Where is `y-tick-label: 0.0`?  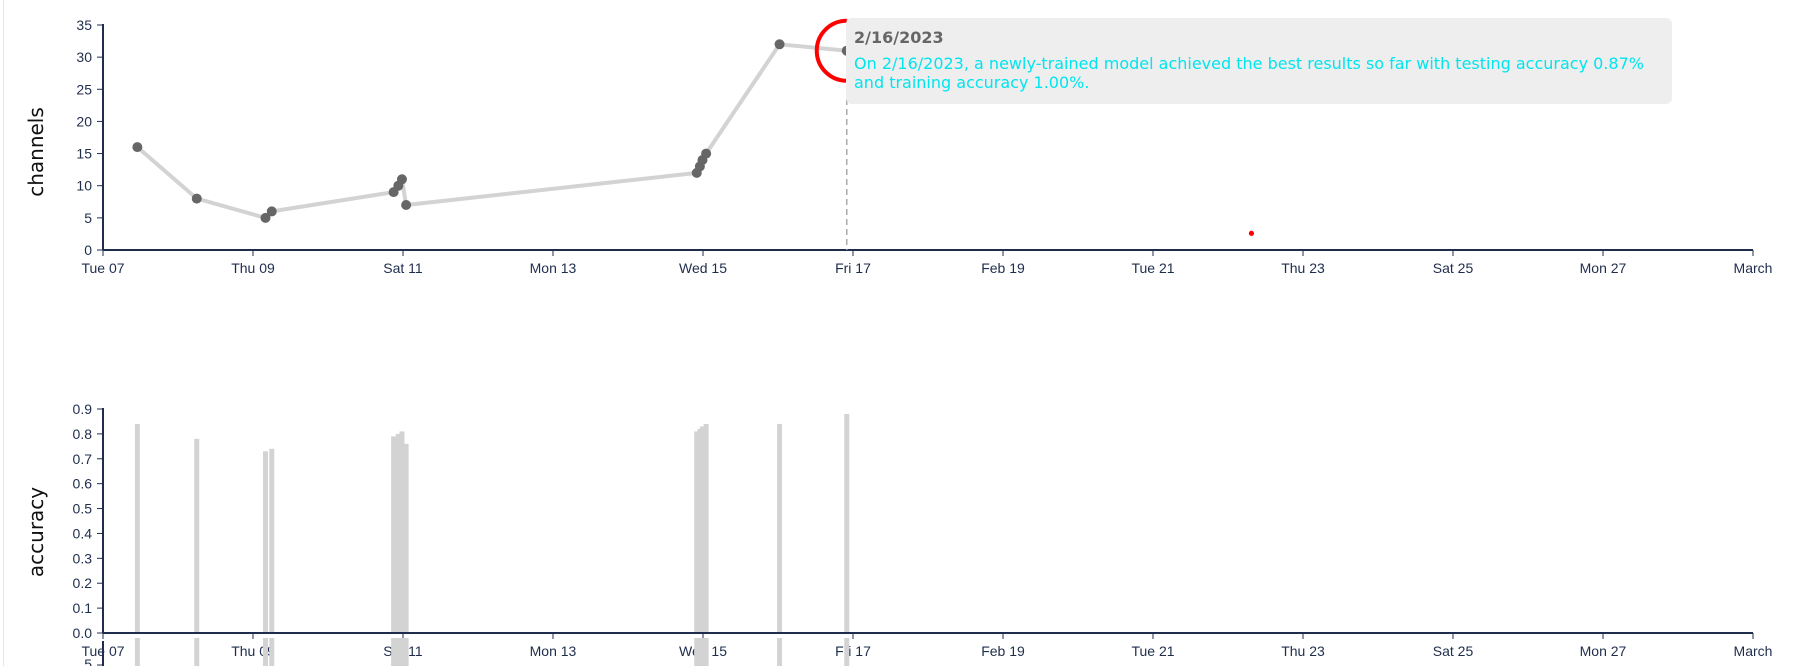
y-tick-label: 0.0 is located at coordinates (83, 633).